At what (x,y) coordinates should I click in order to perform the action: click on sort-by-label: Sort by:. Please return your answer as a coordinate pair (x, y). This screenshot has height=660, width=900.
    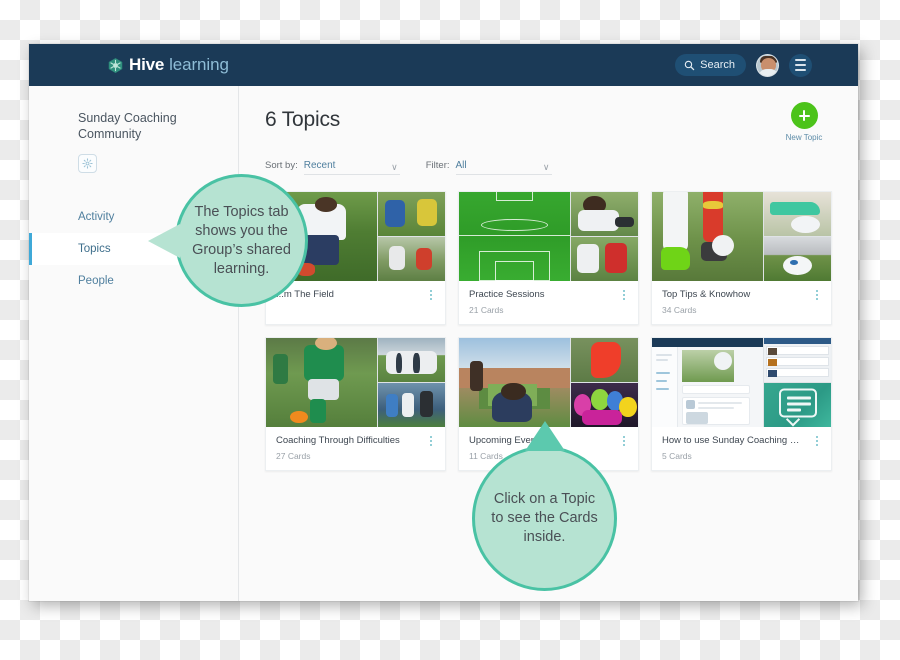
    Looking at the image, I should click on (281, 165).